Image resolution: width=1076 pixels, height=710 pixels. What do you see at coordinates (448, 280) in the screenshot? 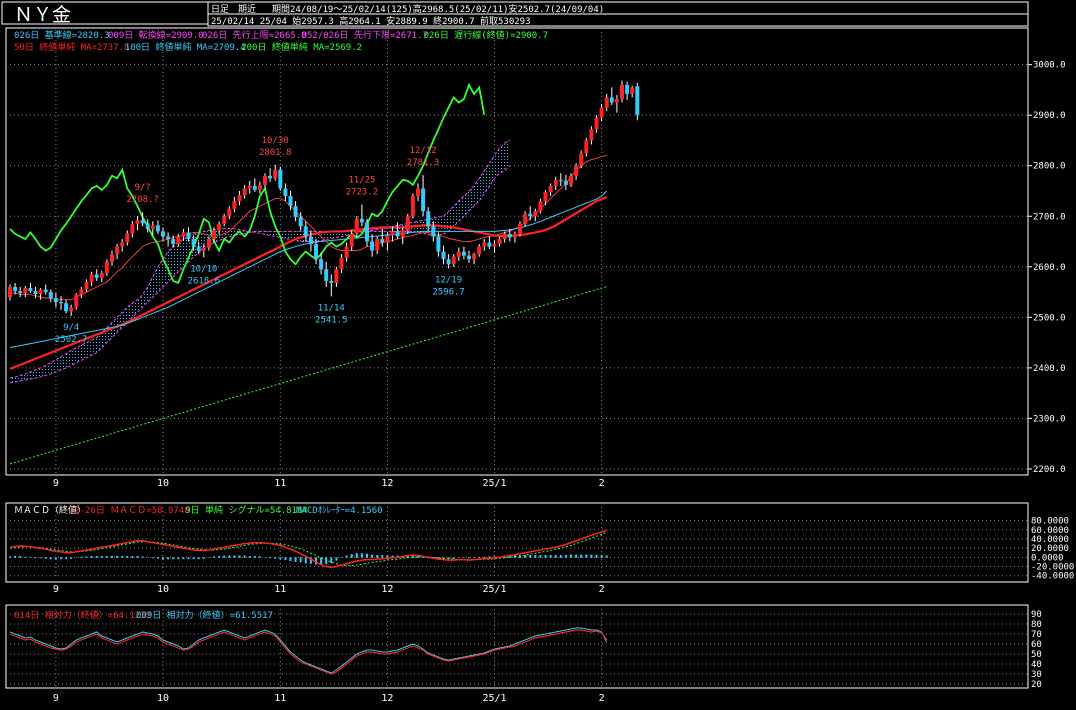
I see `annotation-label: 12/19` at bounding box center [448, 280].